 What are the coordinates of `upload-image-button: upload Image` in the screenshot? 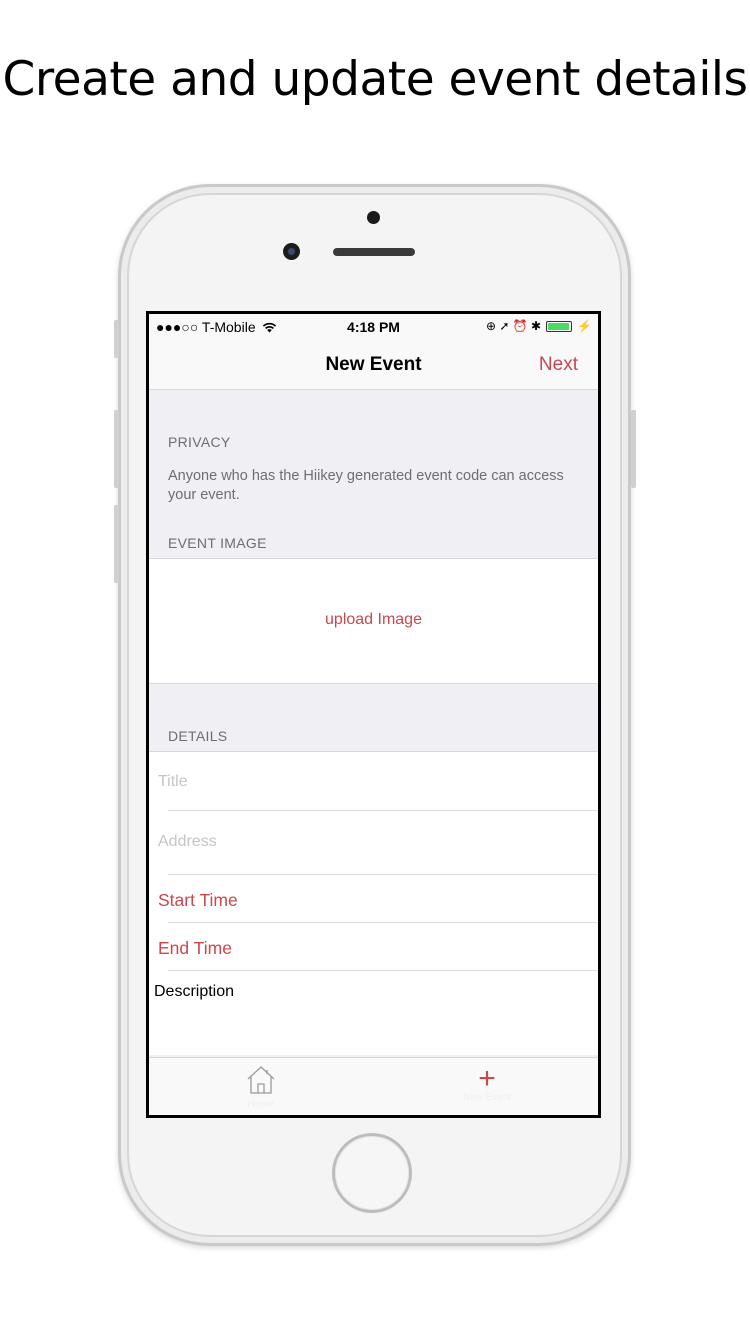 It's located at (373, 620).